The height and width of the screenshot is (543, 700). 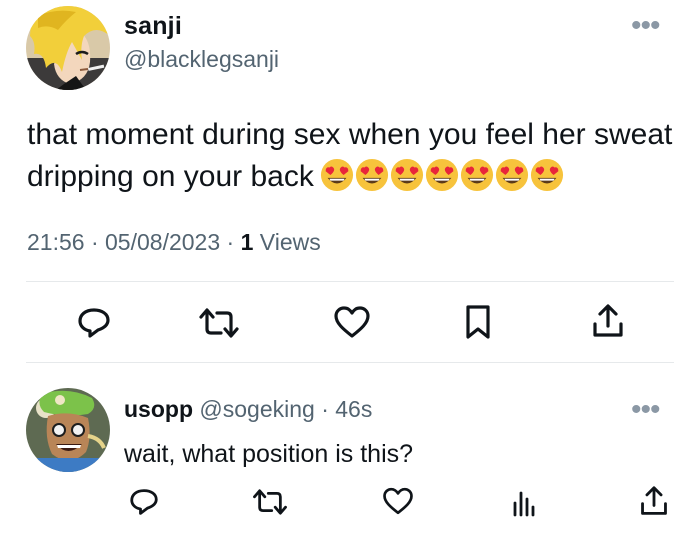 What do you see at coordinates (269, 454) in the screenshot?
I see `reply-text: wait, what position is this?` at bounding box center [269, 454].